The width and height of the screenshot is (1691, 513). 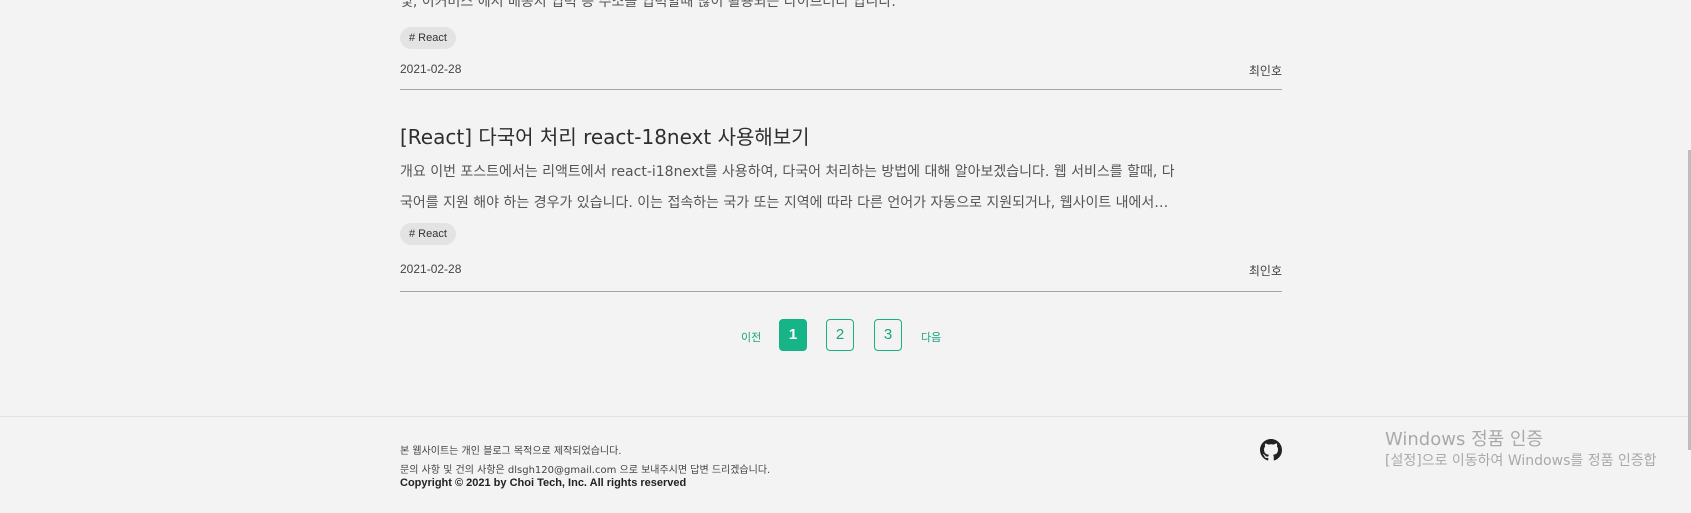 What do you see at coordinates (1464, 439) in the screenshot?
I see `windows-activation-title: Windows 정품 인증` at bounding box center [1464, 439].